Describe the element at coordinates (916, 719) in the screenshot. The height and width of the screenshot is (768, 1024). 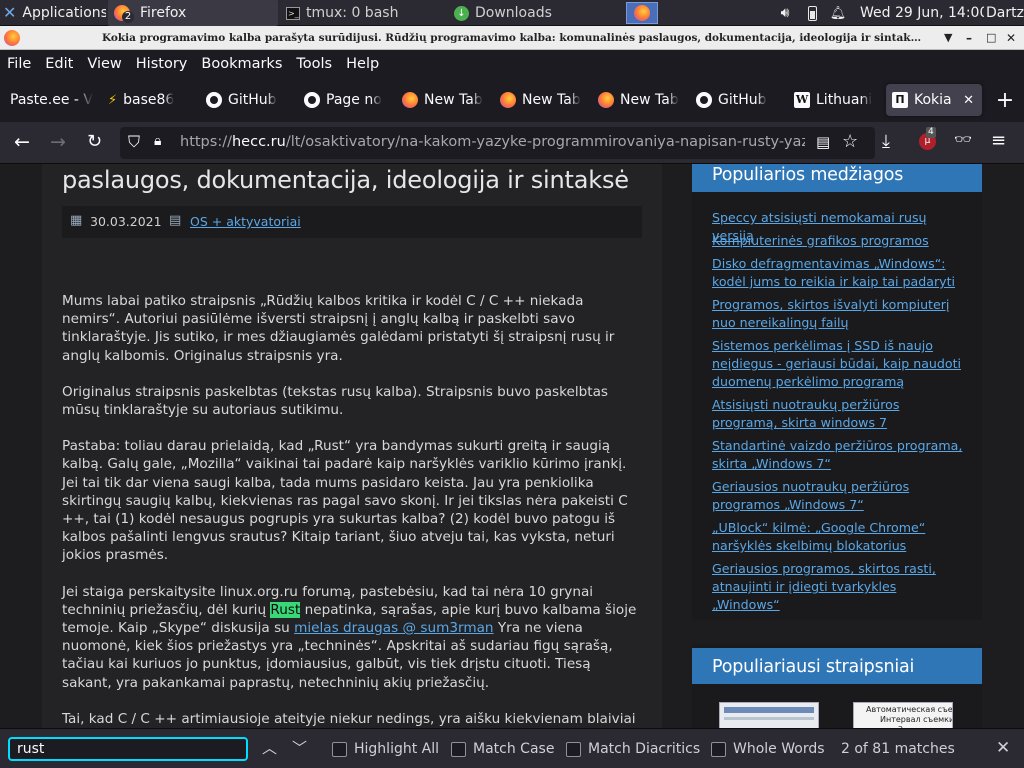
I see `thumbnail-text: Интервал съемки экр` at that location.